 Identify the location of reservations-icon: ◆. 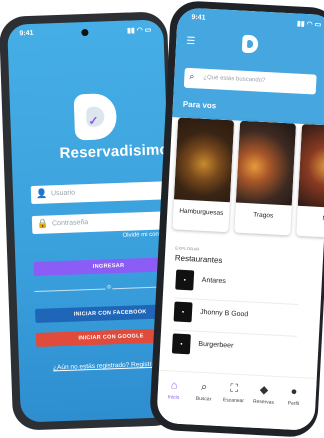
(264, 390).